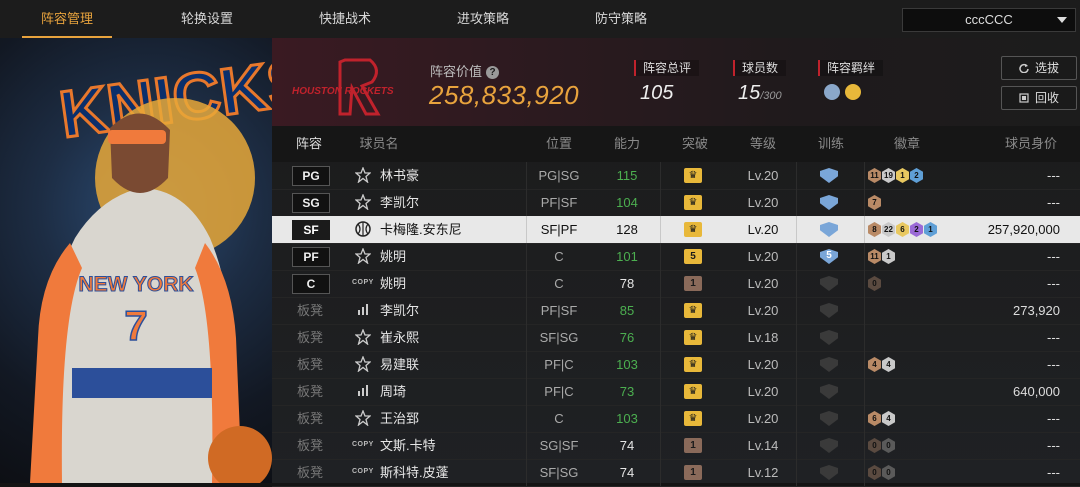  What do you see at coordinates (882, 256) in the screenshot?
I see `badge-list: 11 1` at bounding box center [882, 256].